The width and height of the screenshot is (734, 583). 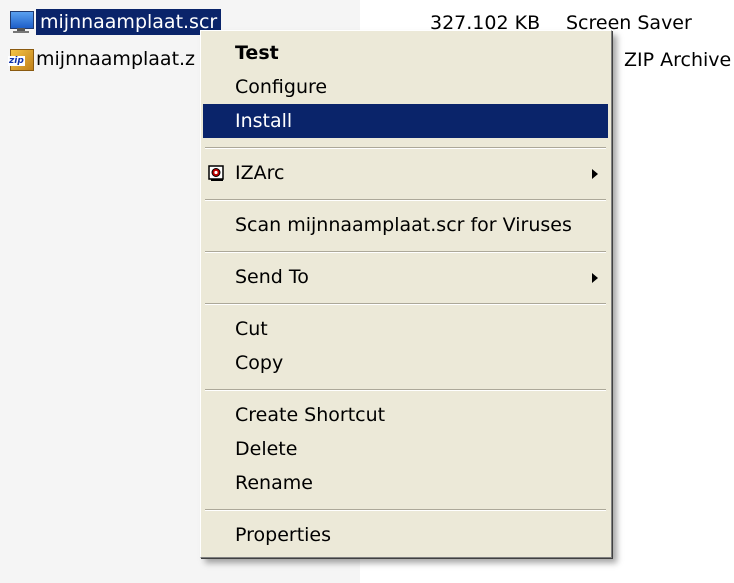 What do you see at coordinates (264, 121) in the screenshot?
I see `menu-item-label: Install` at bounding box center [264, 121].